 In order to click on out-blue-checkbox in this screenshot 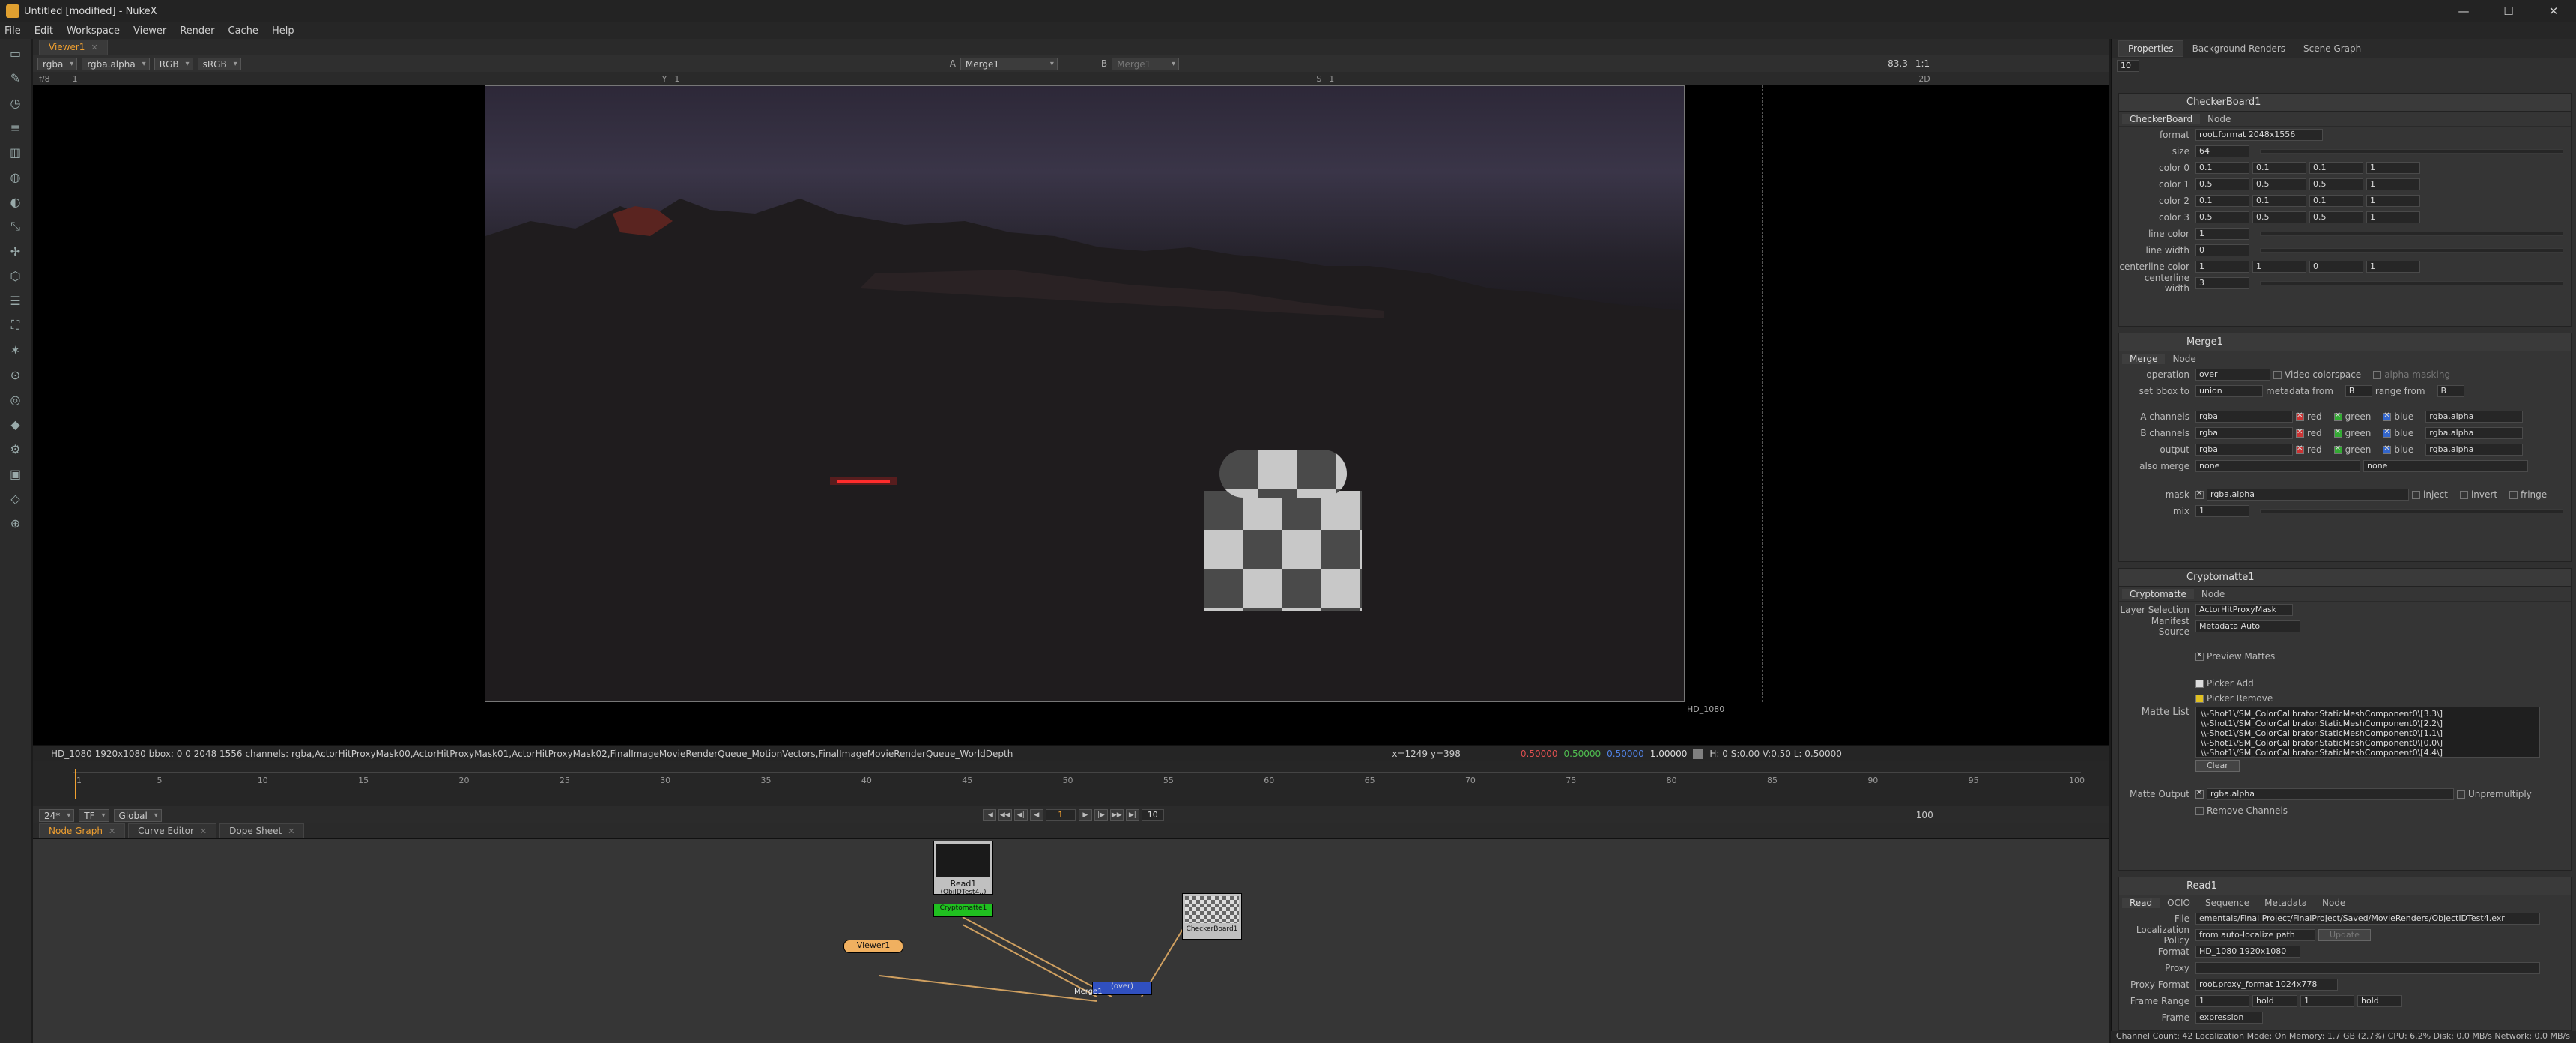, I will do `click(2387, 449)`.